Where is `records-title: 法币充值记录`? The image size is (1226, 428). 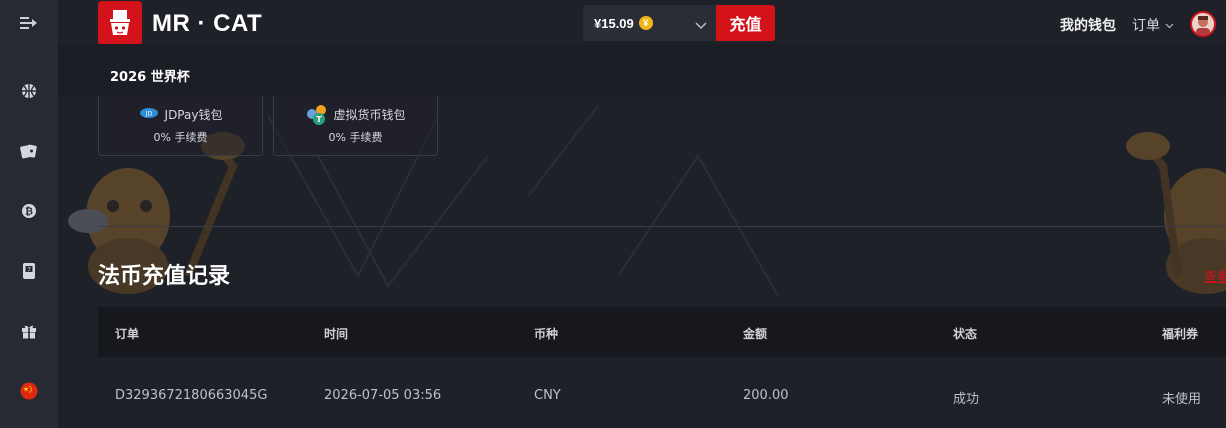
records-title: 法币充值记录 is located at coordinates (164, 276).